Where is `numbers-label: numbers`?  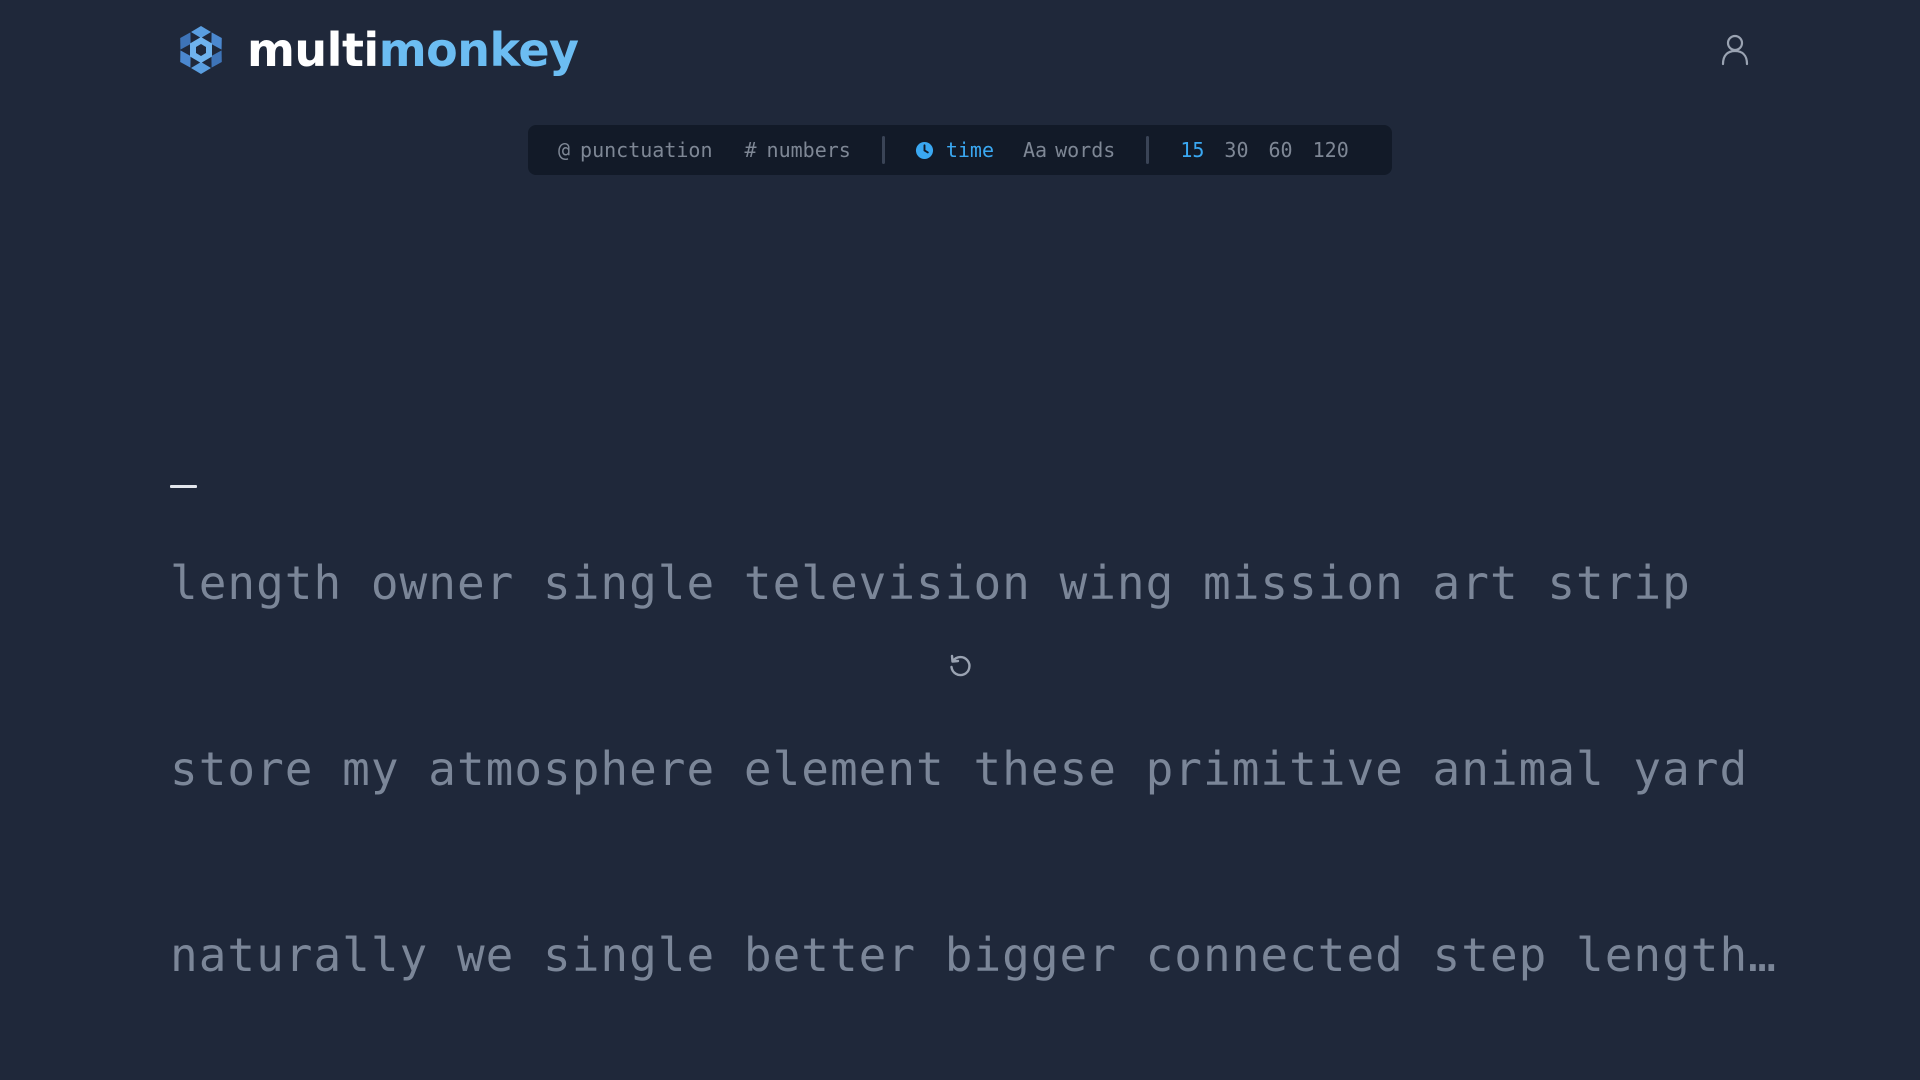 numbers-label: numbers is located at coordinates (808, 150).